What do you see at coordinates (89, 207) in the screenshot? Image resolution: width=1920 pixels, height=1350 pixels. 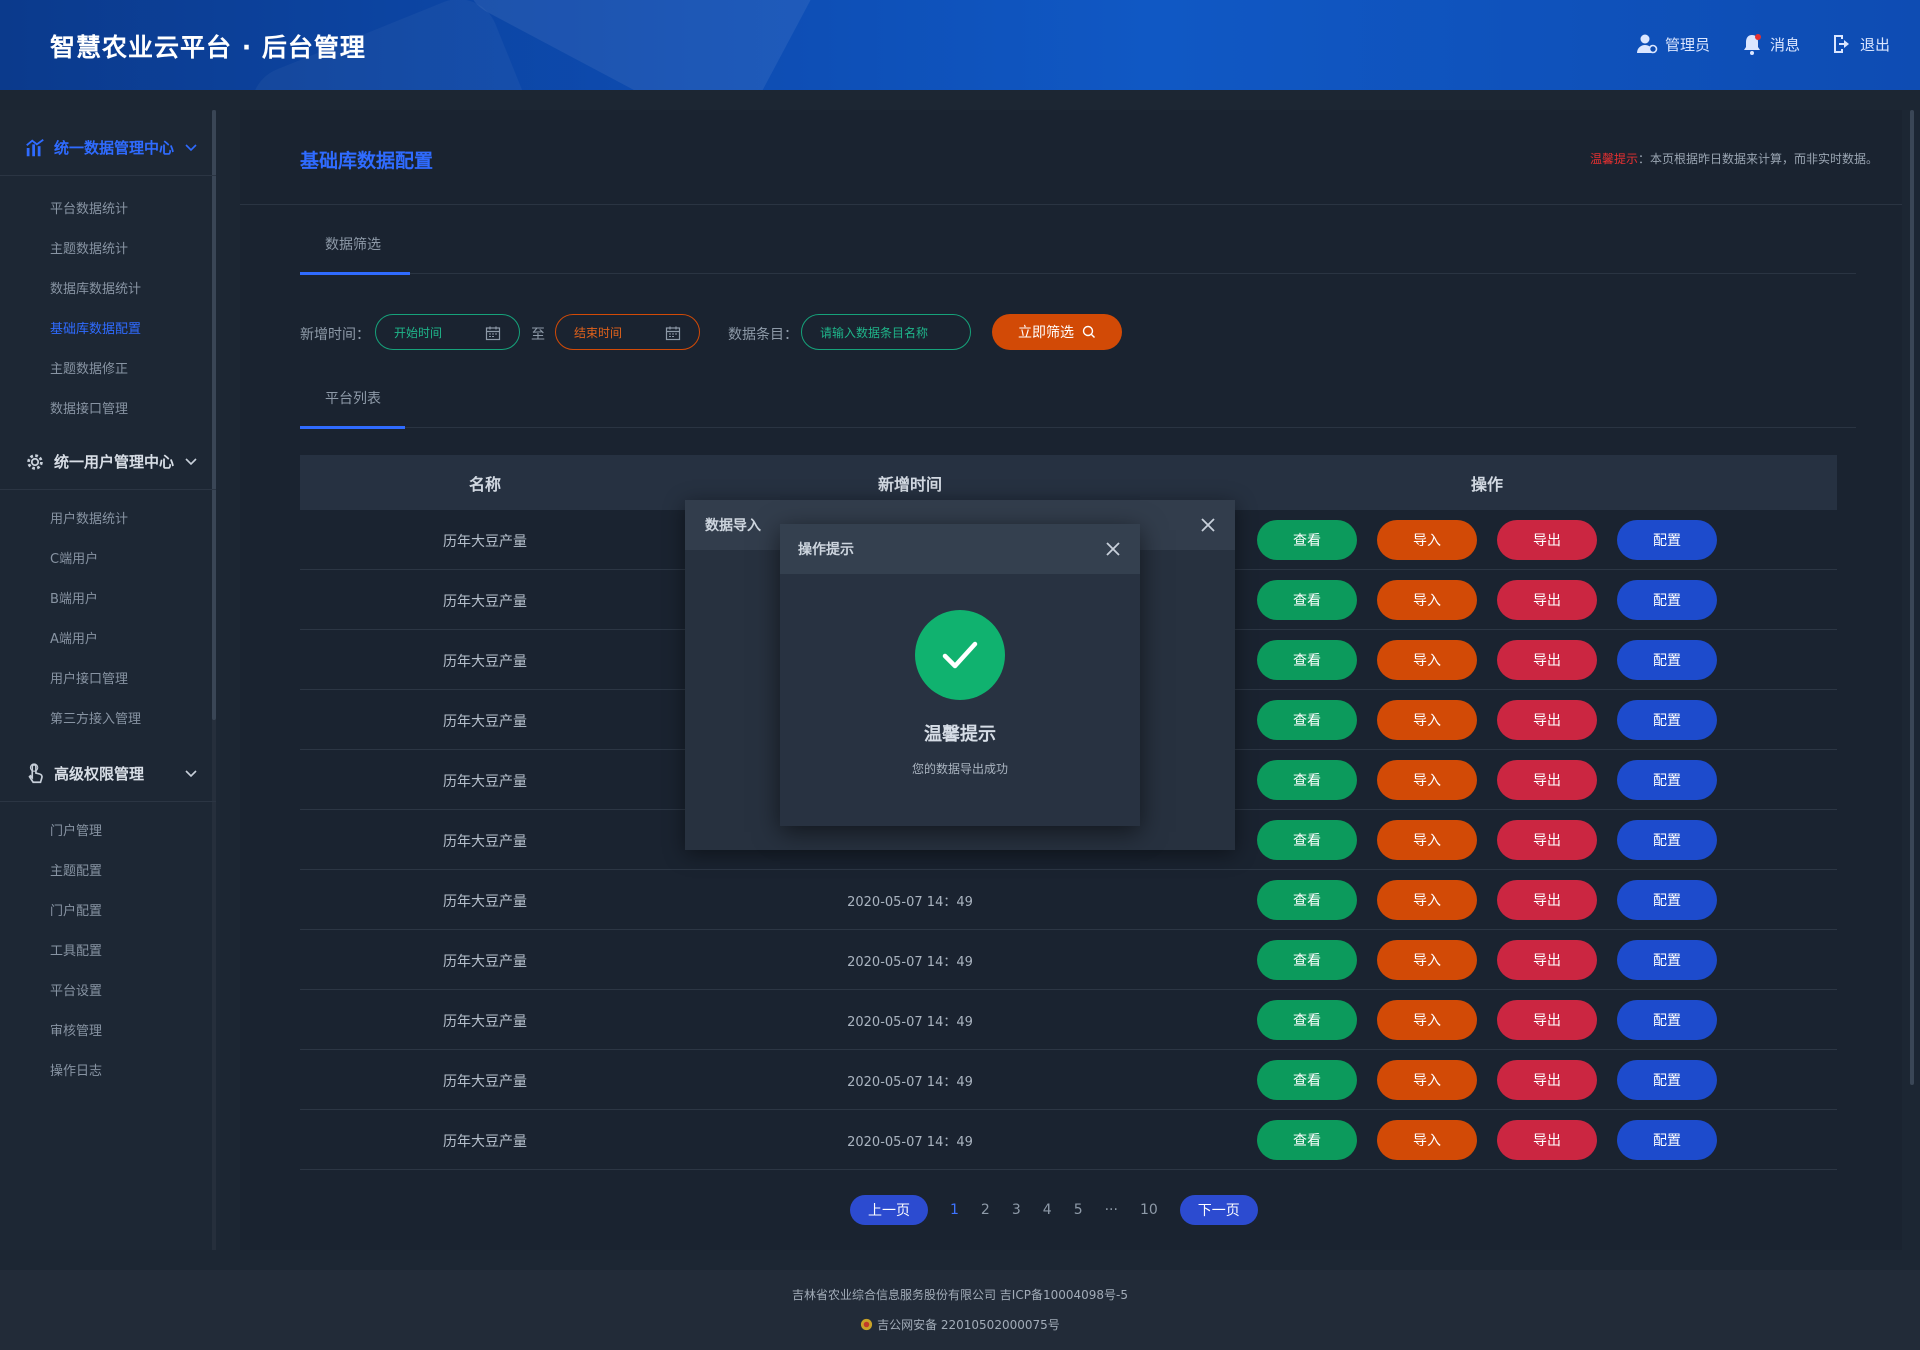 I see `sidebar-item-platform-stats: 平台数据统计` at bounding box center [89, 207].